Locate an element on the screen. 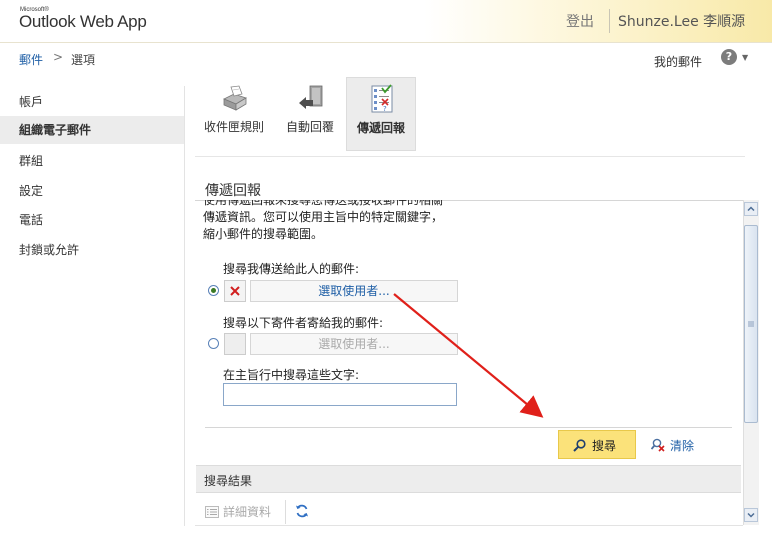  nav-item-organize-email: 組織電子郵件 is located at coordinates (92, 130).